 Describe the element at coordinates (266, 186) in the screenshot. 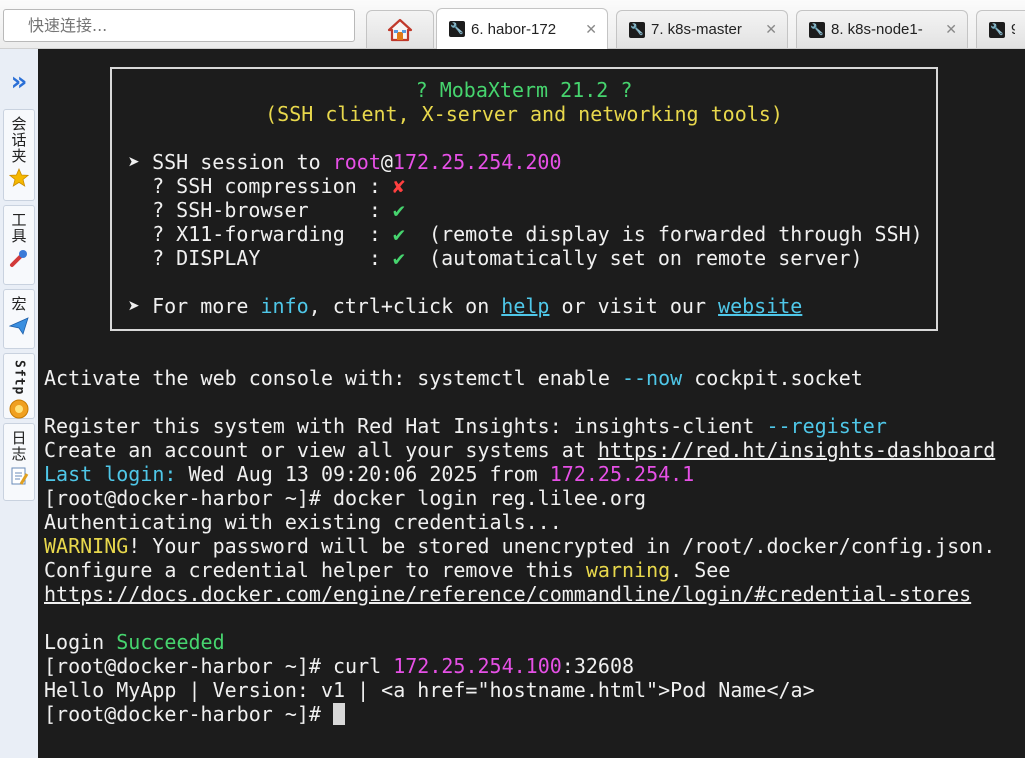

I see `feature-ssh-compression: ? SSH compression : ✘` at that location.